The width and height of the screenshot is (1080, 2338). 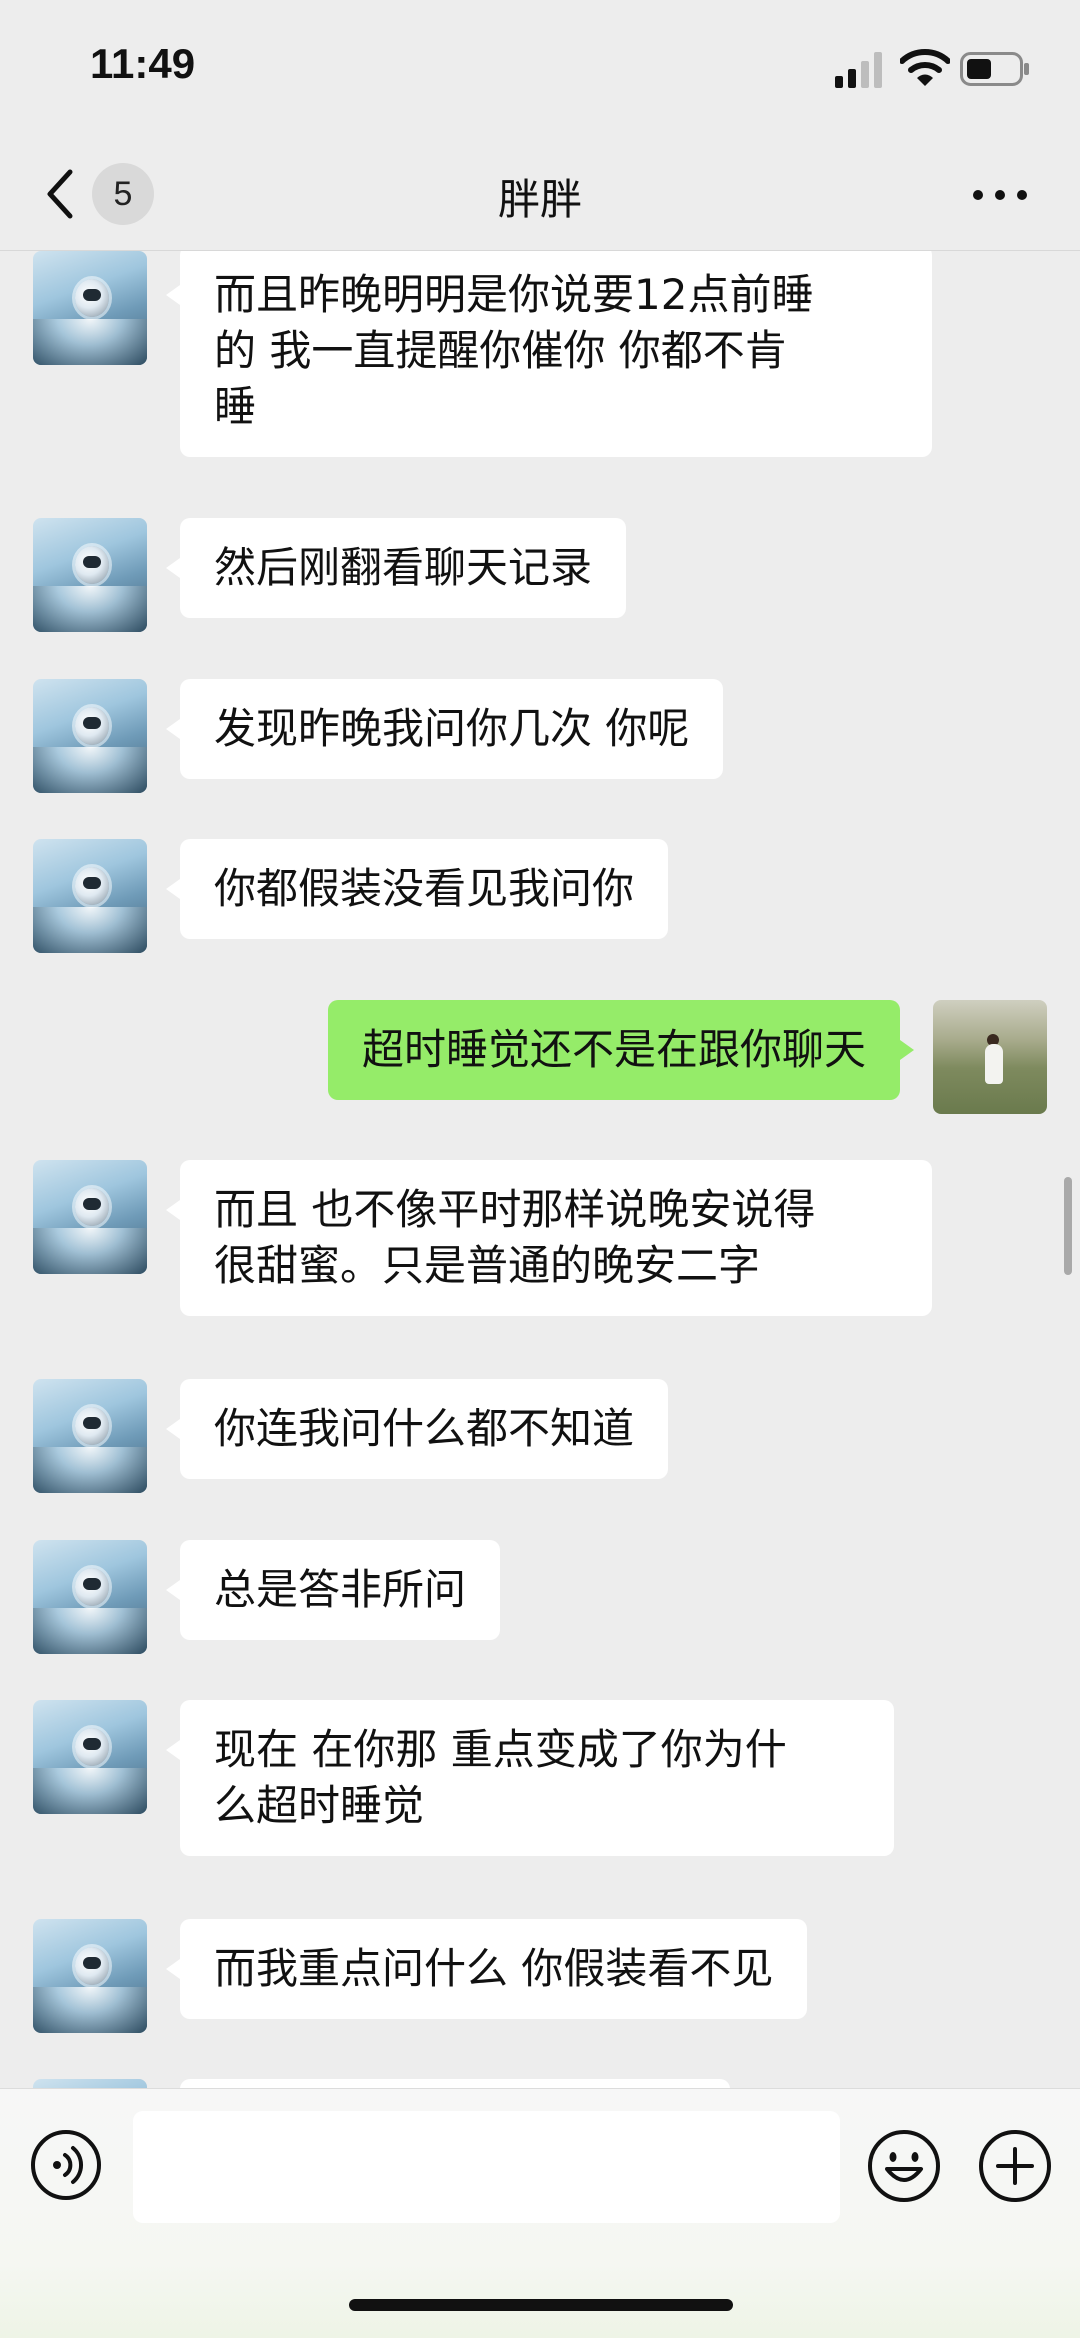 What do you see at coordinates (455, 2083) in the screenshot?
I see `message-bubble-incoming` at bounding box center [455, 2083].